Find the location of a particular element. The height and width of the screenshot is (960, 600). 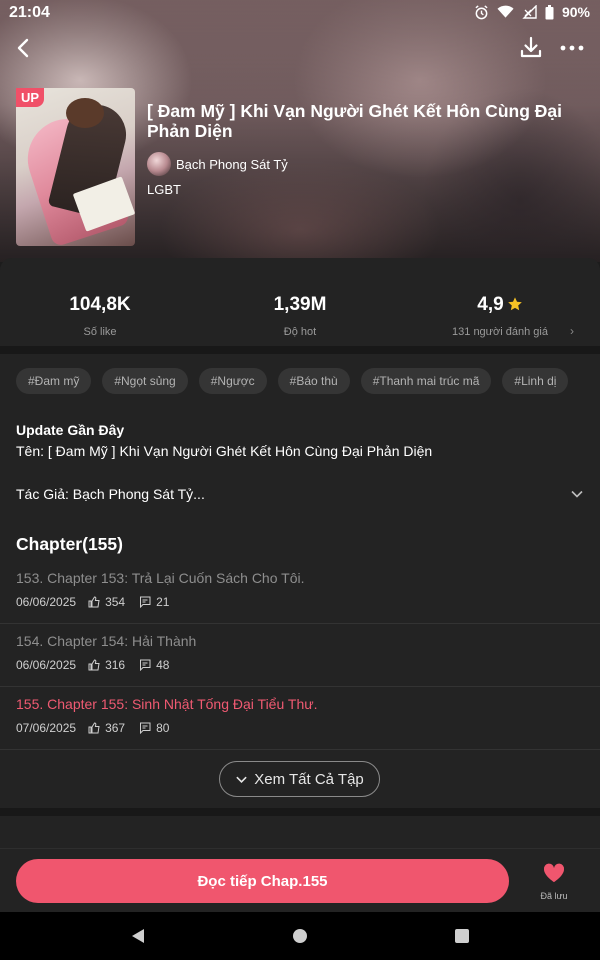

continue-reading-button: Đọc tiếp Chap.155 is located at coordinates (262, 881).